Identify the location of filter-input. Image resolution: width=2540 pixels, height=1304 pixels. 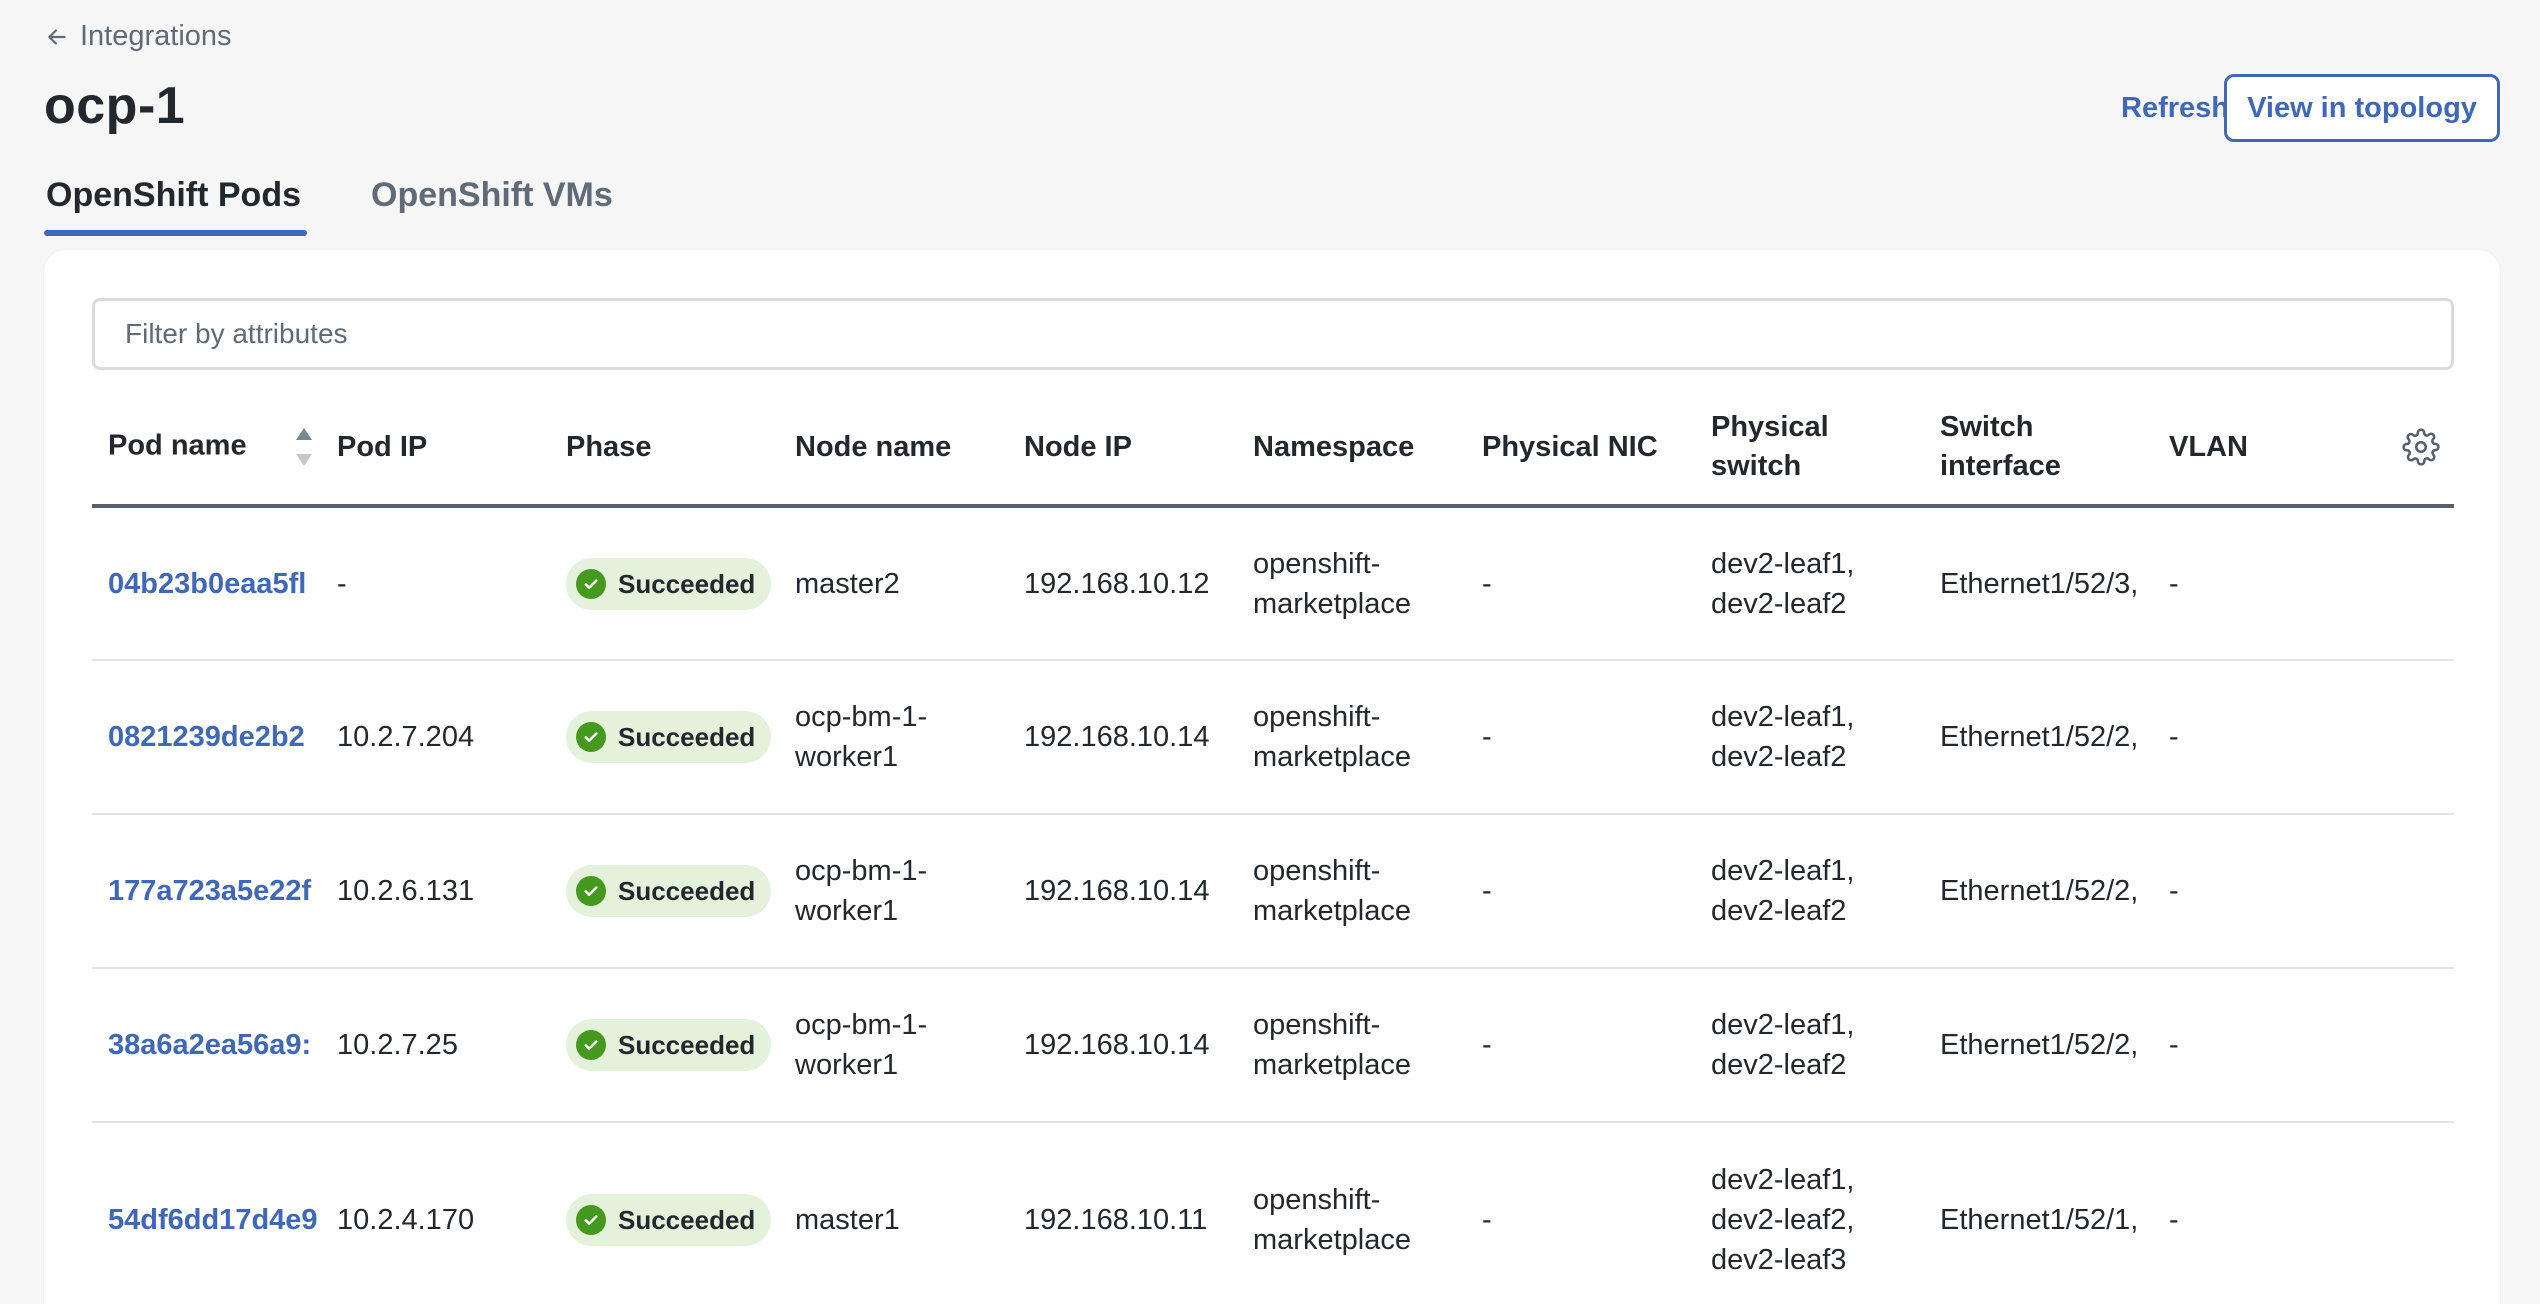
(1273, 334).